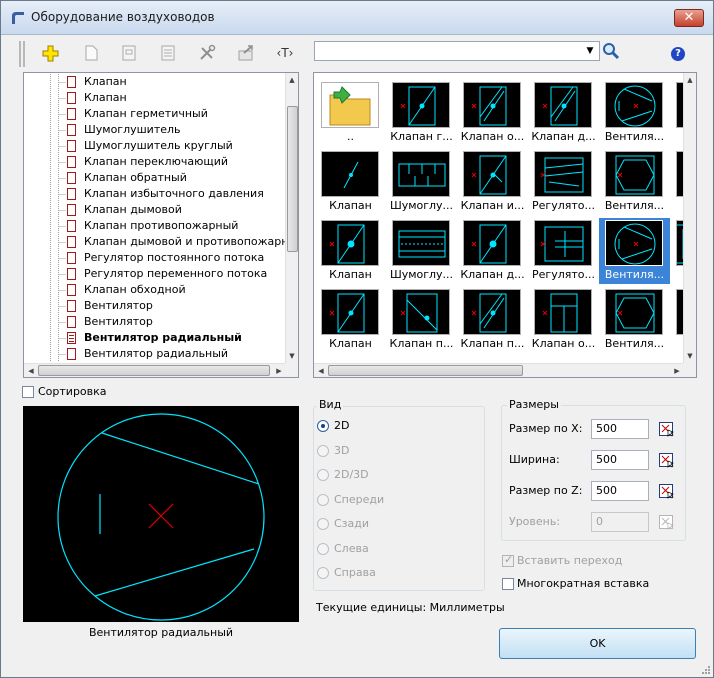  I want to click on document-icon, so click(71, 242).